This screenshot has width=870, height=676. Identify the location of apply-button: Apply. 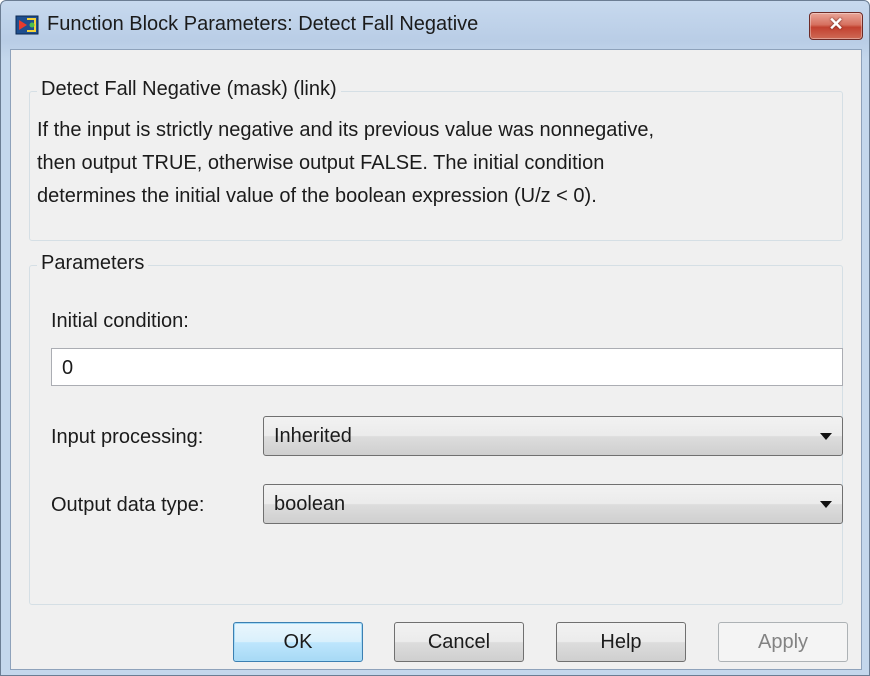
(783, 642).